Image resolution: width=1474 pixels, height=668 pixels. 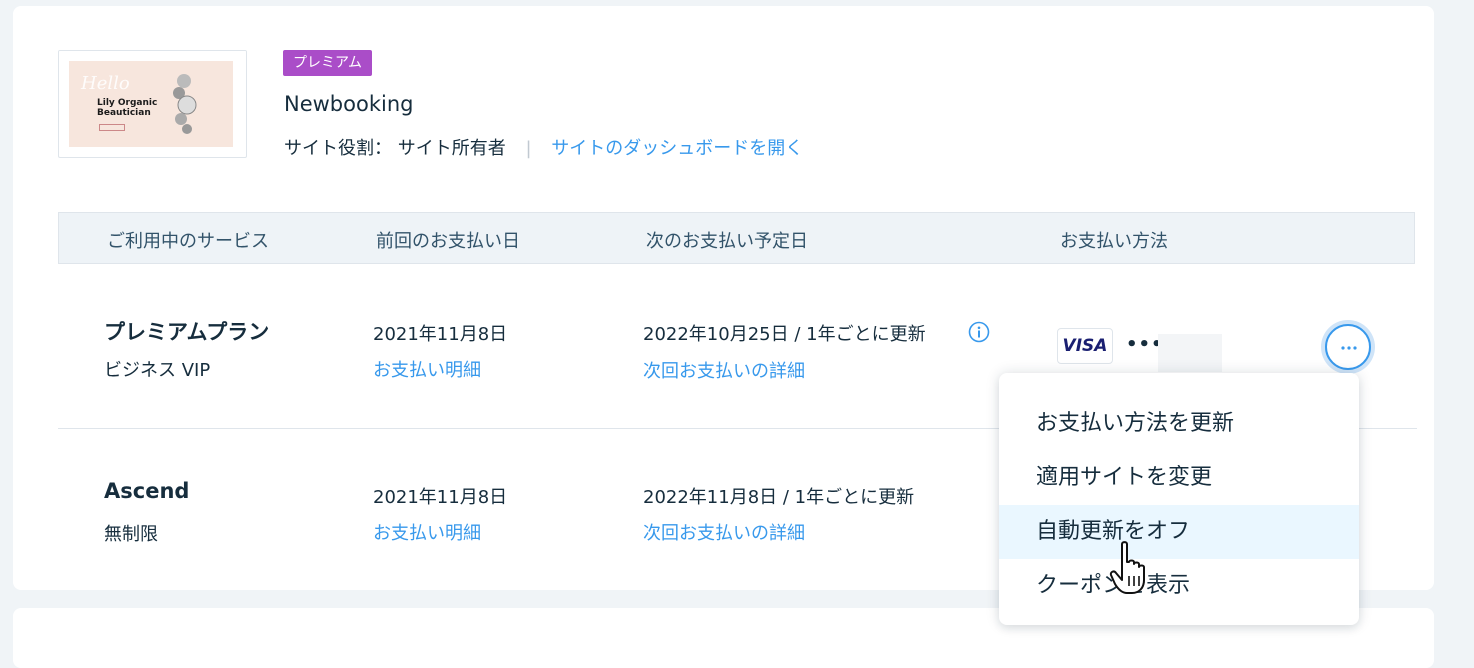 What do you see at coordinates (1179, 586) in the screenshot?
I see `menu-show-coupon: クーポンを表示` at bounding box center [1179, 586].